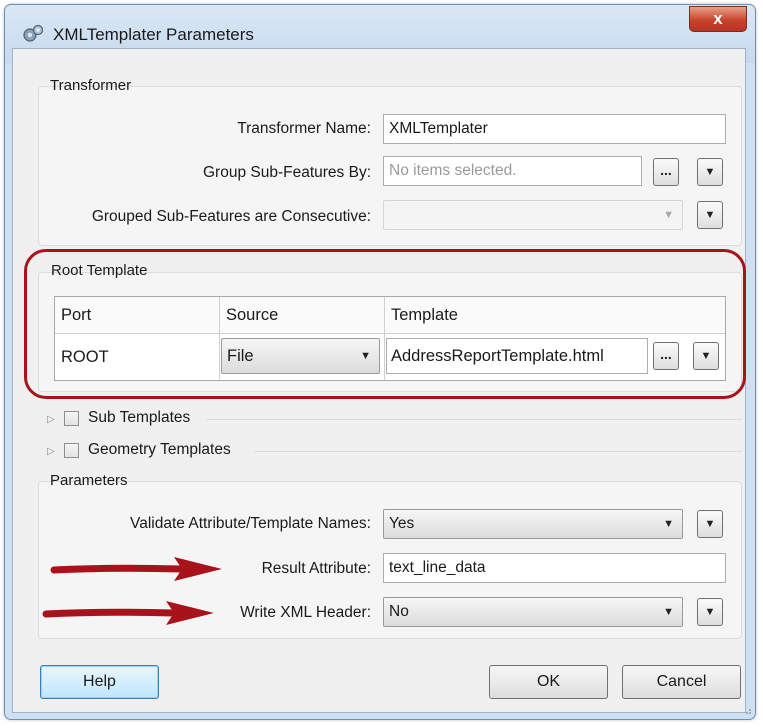 The width and height of the screenshot is (763, 728). I want to click on ok-button: OK, so click(548, 682).